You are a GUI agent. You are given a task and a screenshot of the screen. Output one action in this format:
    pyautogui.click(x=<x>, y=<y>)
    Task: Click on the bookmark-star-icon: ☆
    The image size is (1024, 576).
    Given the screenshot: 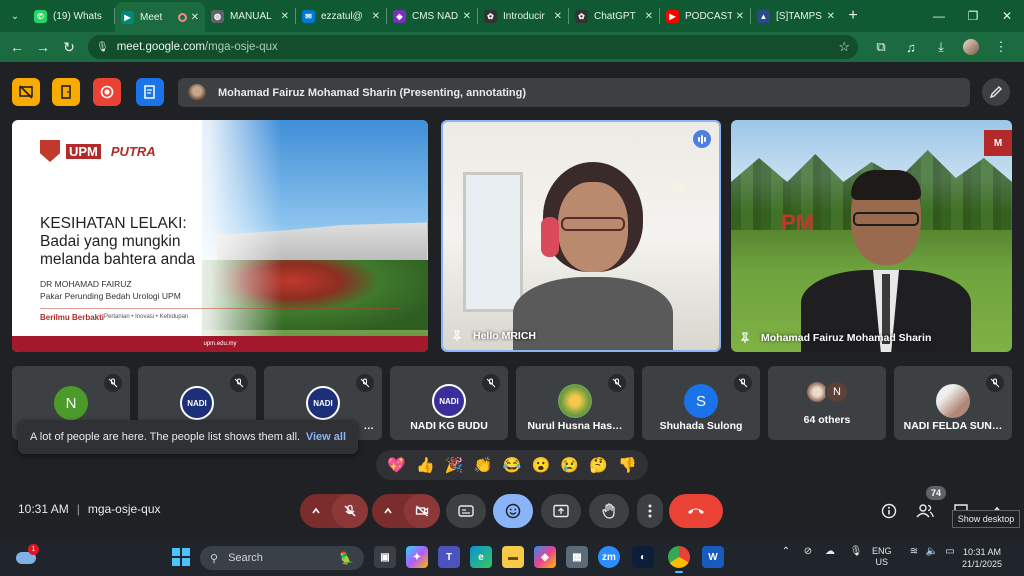 What is the action you would take?
    pyautogui.click(x=844, y=47)
    